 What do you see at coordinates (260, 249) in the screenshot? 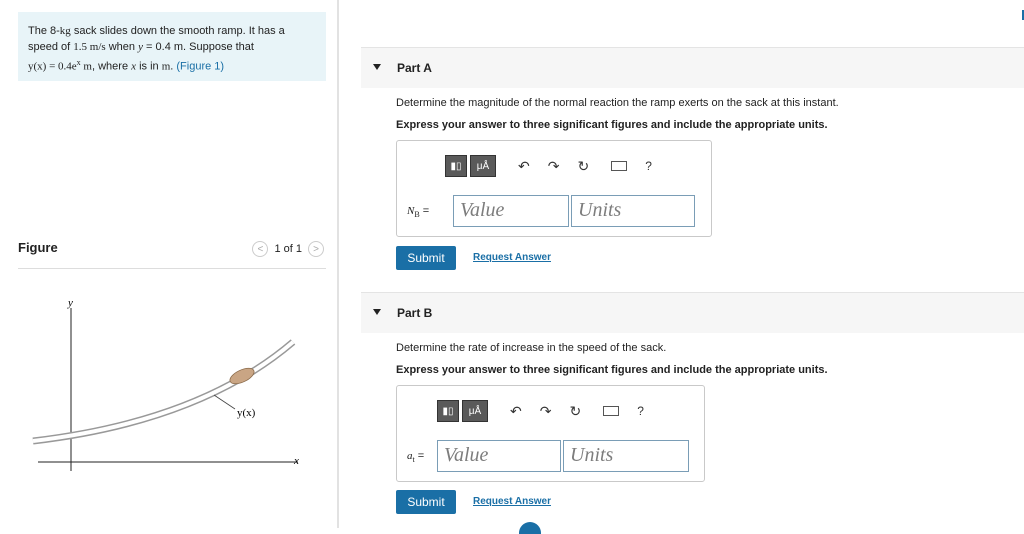
I see `chevron-left-icon: <` at bounding box center [260, 249].